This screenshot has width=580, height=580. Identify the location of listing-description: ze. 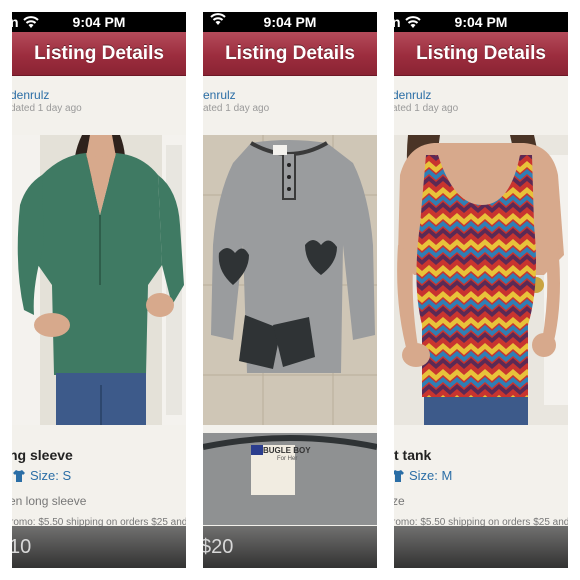
(399, 501).